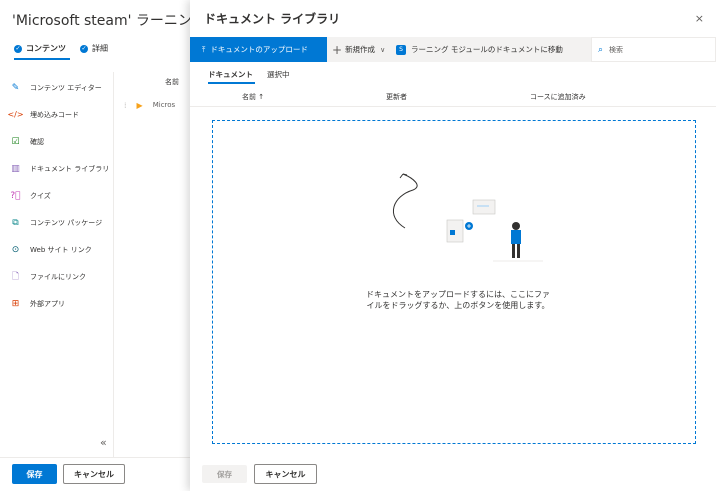 Image resolution: width=716 pixels, height=491 pixels. What do you see at coordinates (61, 249) in the screenshot?
I see `sidebar-item-label: Web サイト リンク` at bounding box center [61, 249].